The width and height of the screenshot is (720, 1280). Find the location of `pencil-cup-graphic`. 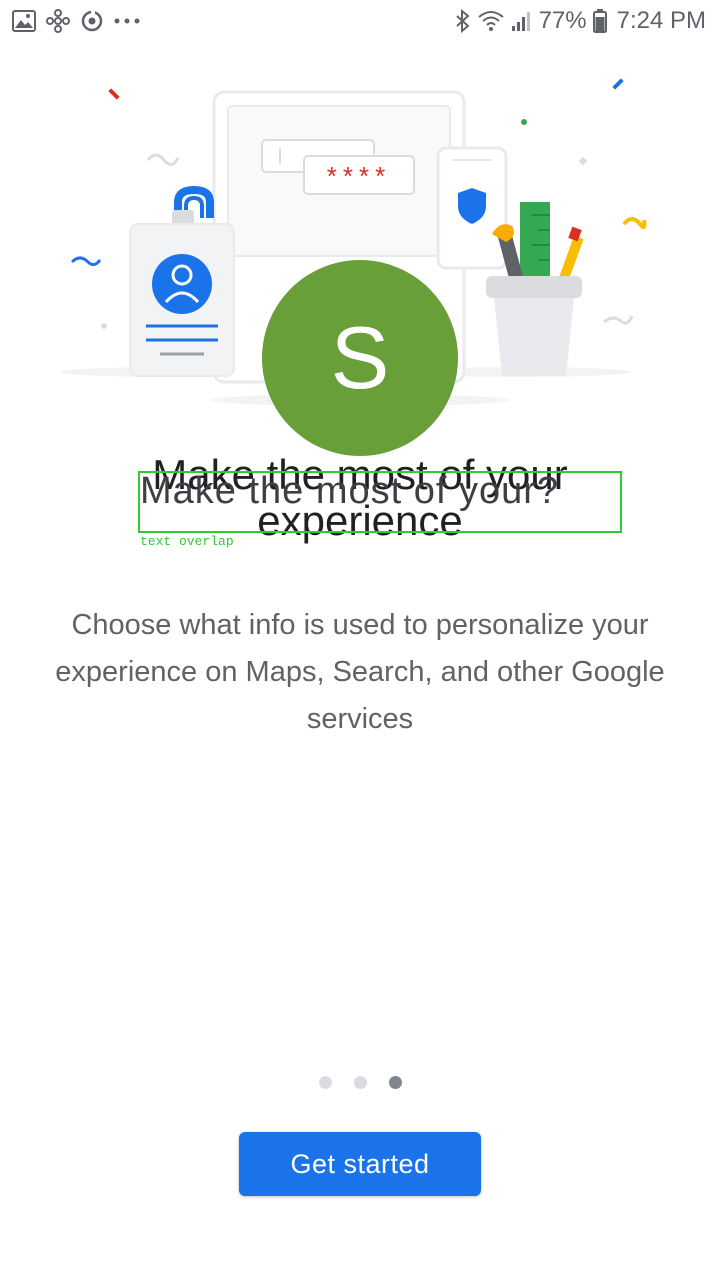

pencil-cup-graphic is located at coordinates (534, 287).